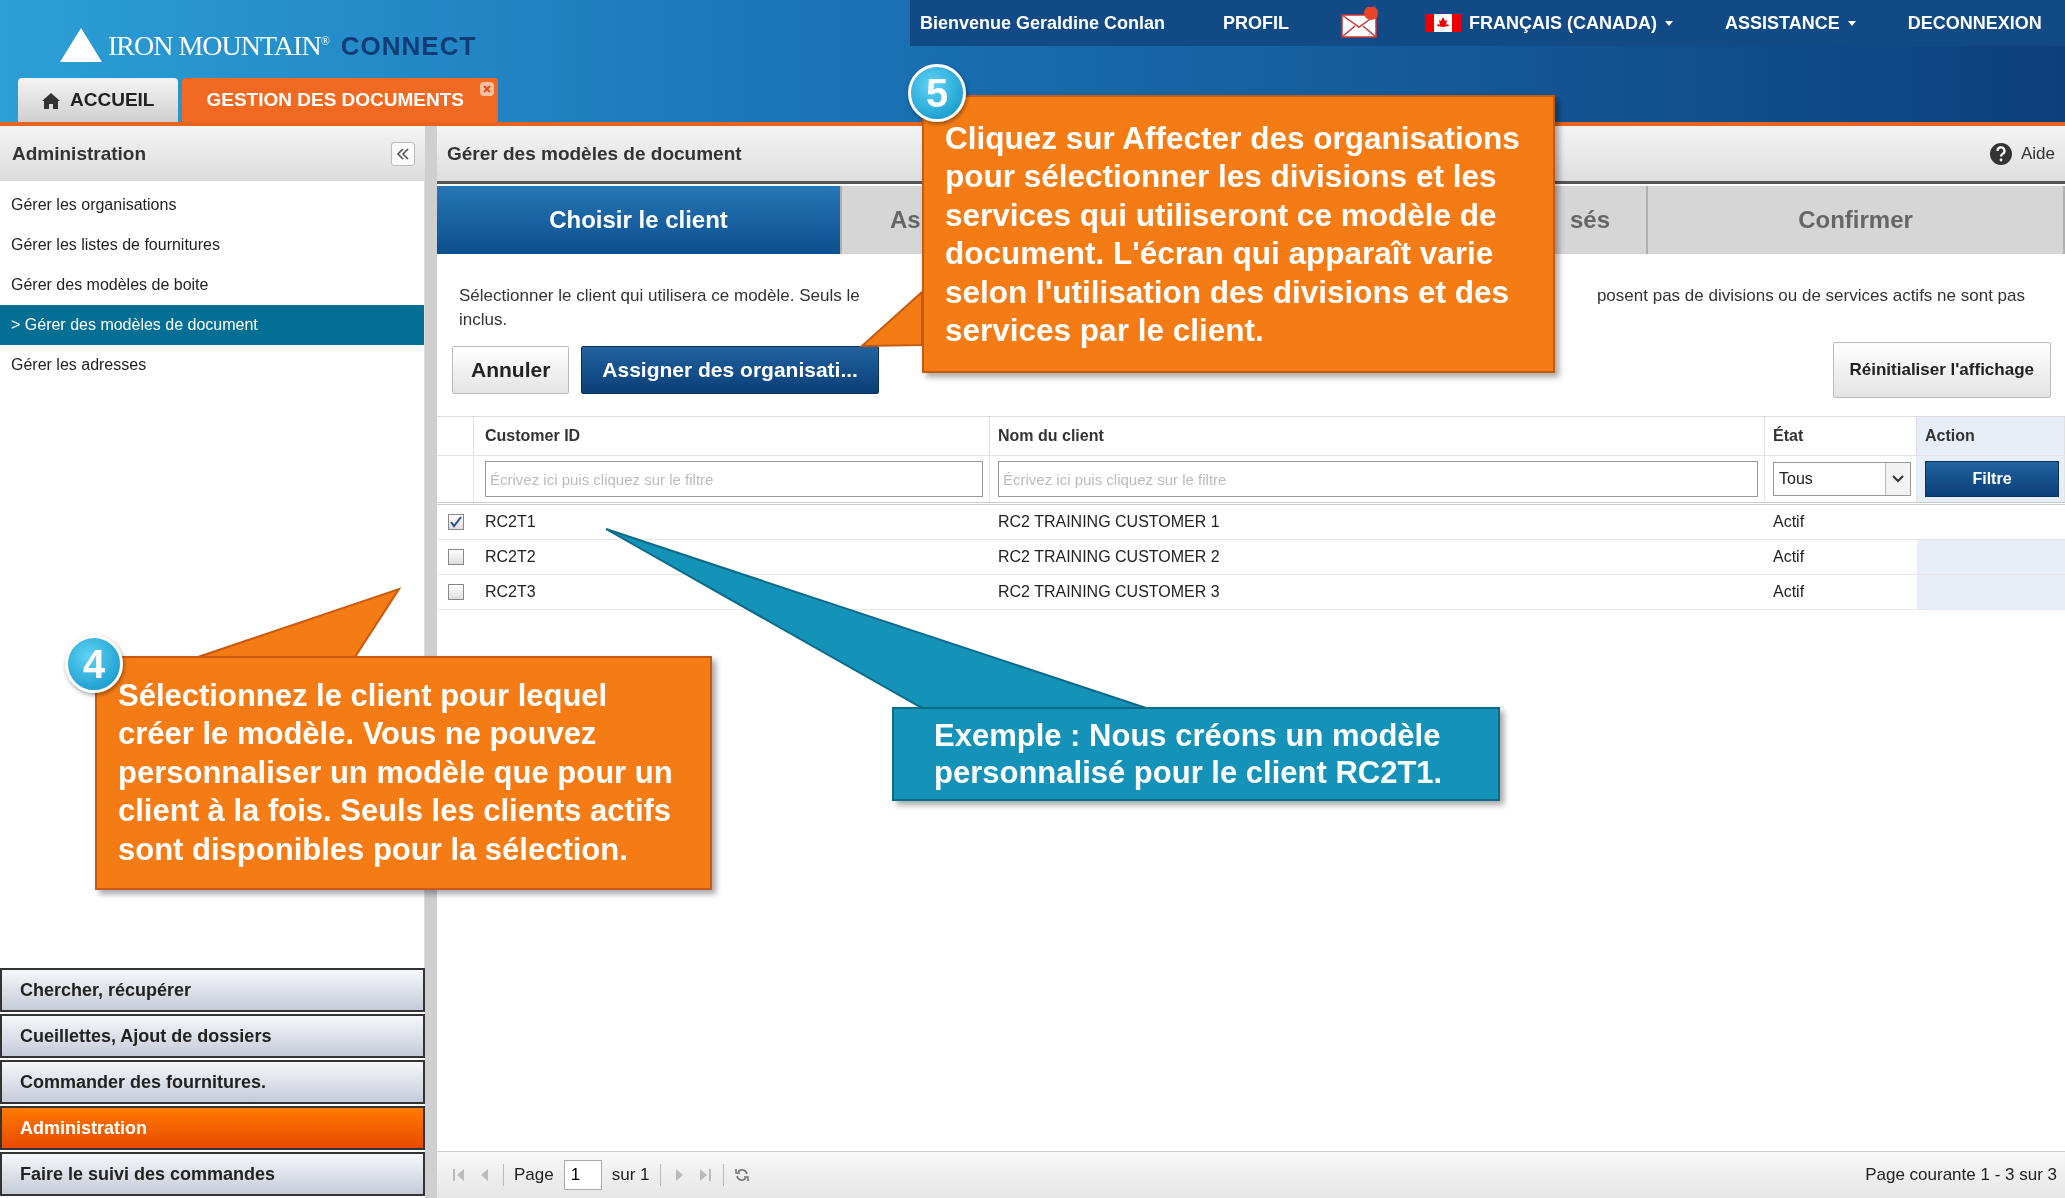 Image resolution: width=2065 pixels, height=1198 pixels. I want to click on table-cell: RC2 TRAINING CUSTOMER 1, so click(1377, 522).